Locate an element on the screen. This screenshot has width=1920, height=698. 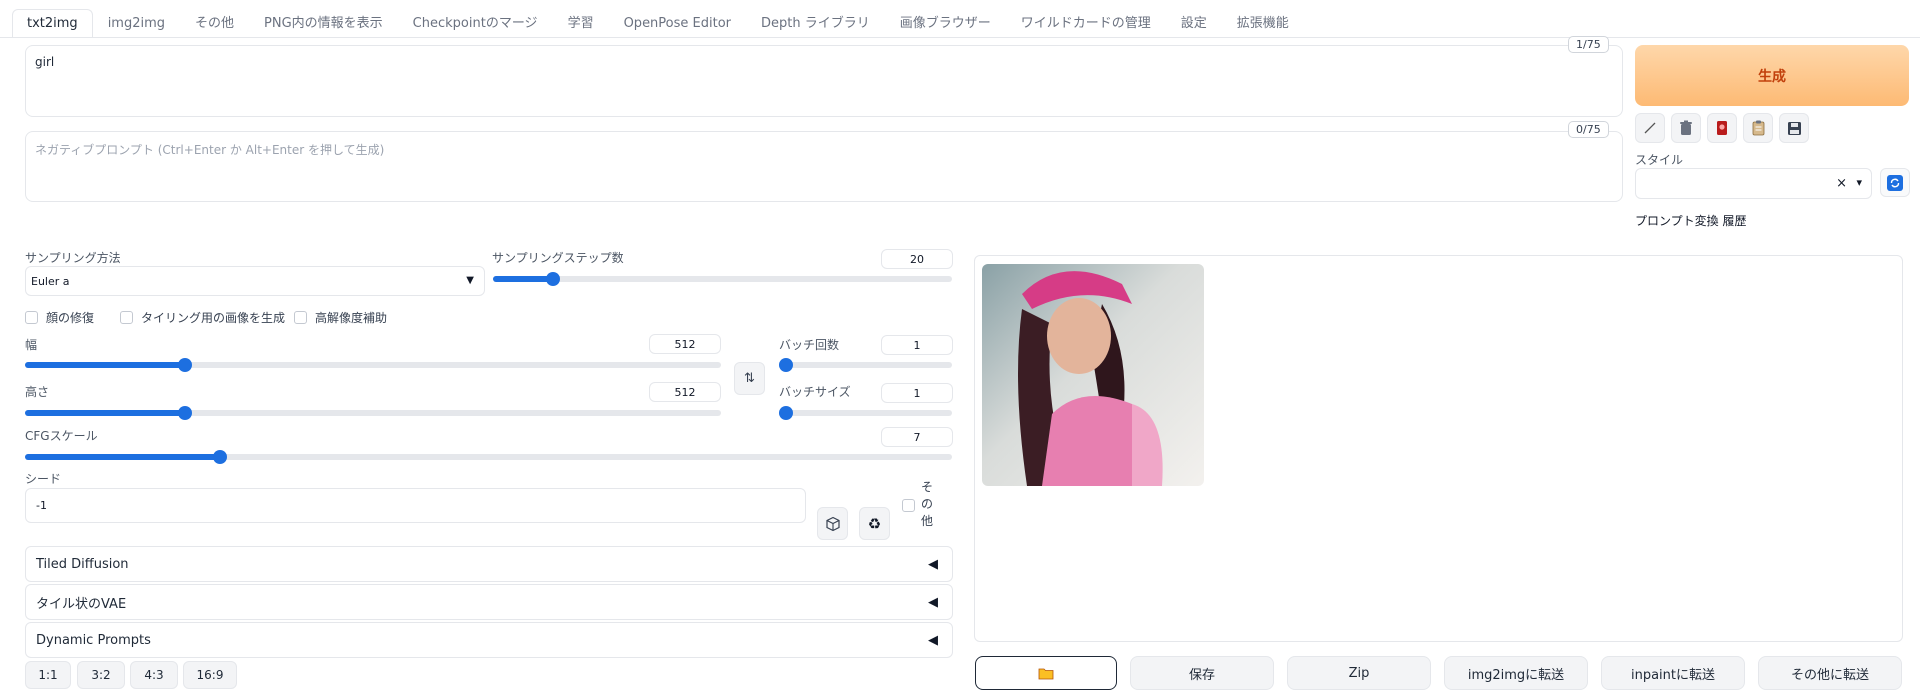
clear-icon: × is located at coordinates (1841, 183).